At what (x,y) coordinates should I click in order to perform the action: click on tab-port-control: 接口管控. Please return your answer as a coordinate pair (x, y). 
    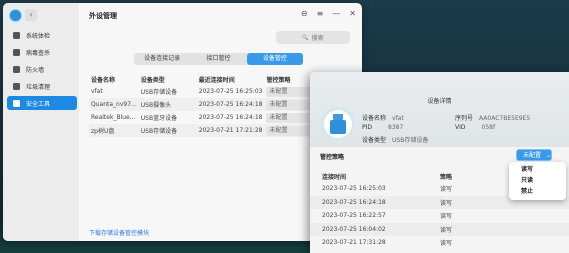
    Looking at the image, I should click on (218, 59).